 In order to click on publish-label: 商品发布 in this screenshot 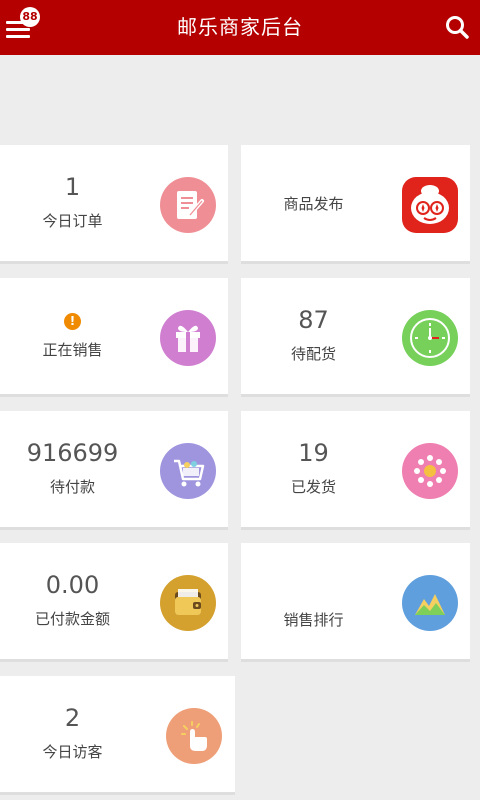, I will do `click(313, 204)`.